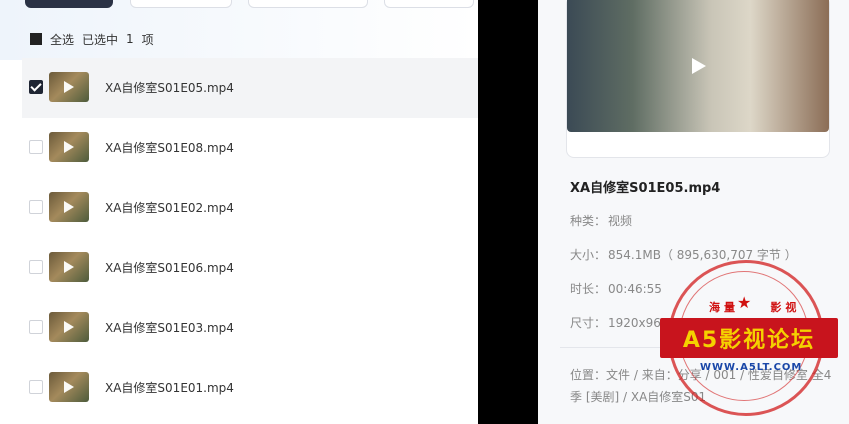  I want to click on video-preview, so click(698, 66).